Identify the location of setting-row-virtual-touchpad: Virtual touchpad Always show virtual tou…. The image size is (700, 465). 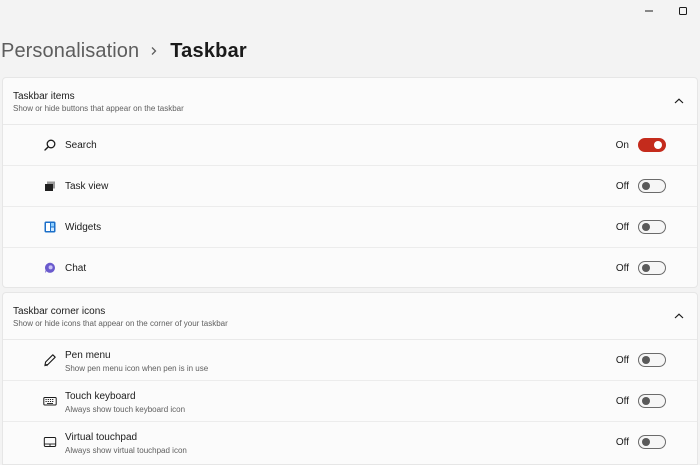
(350, 442).